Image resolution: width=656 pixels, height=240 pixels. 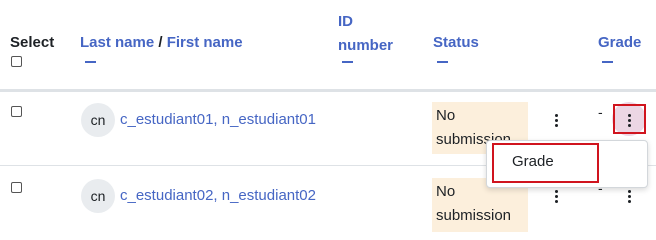 I want to click on sort-firstname-link: First name, so click(x=205, y=42).